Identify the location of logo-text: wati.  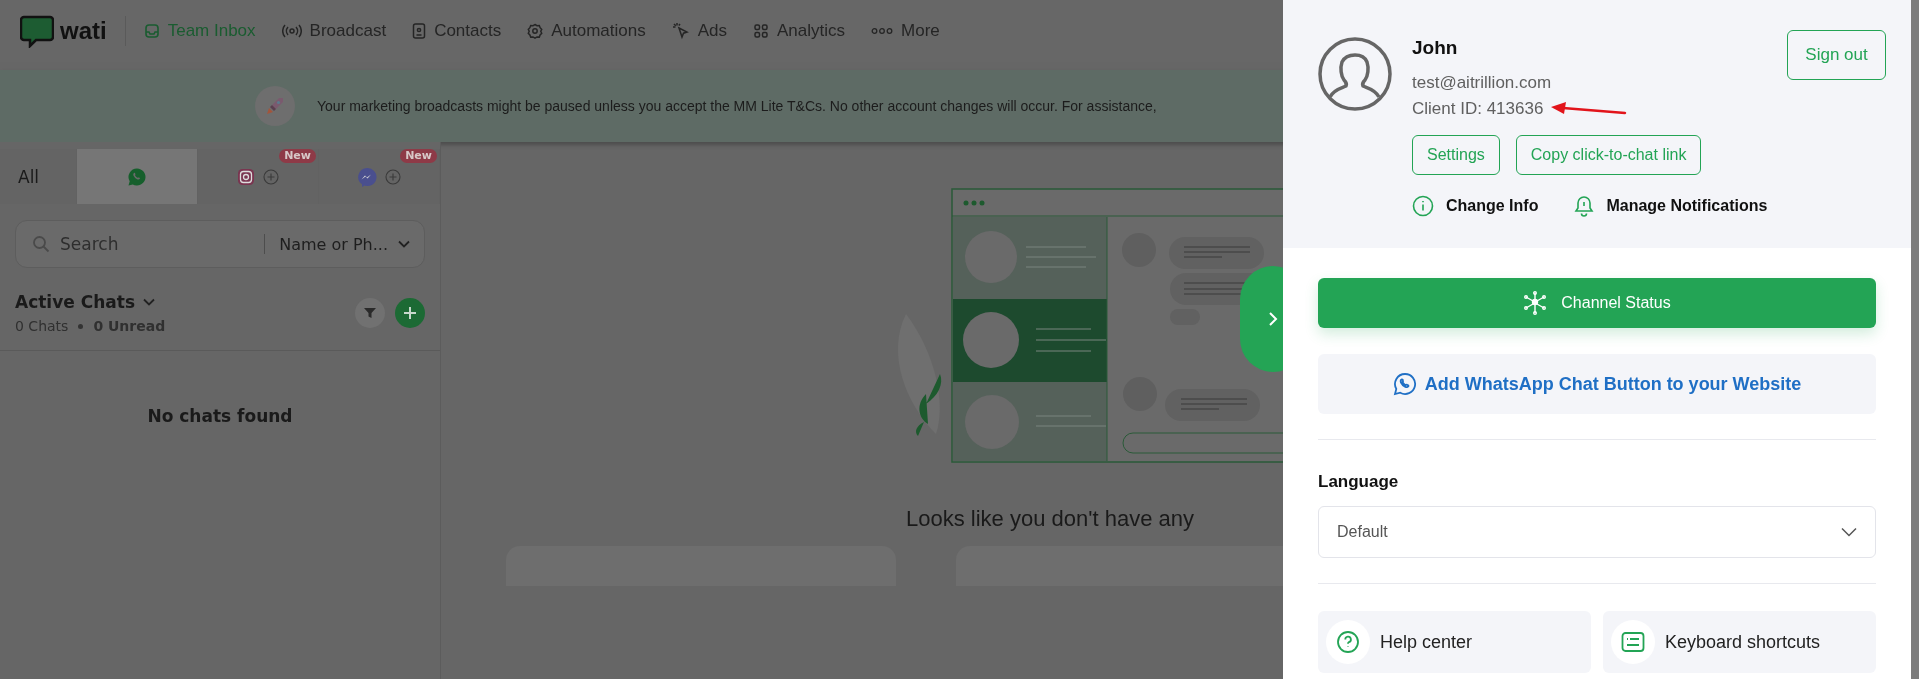
(83, 31).